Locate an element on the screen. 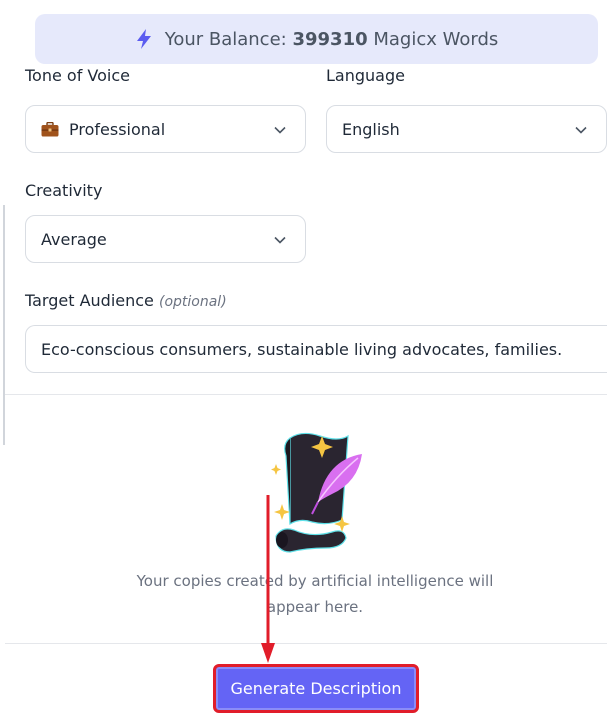  section-divider is located at coordinates (306, 394).